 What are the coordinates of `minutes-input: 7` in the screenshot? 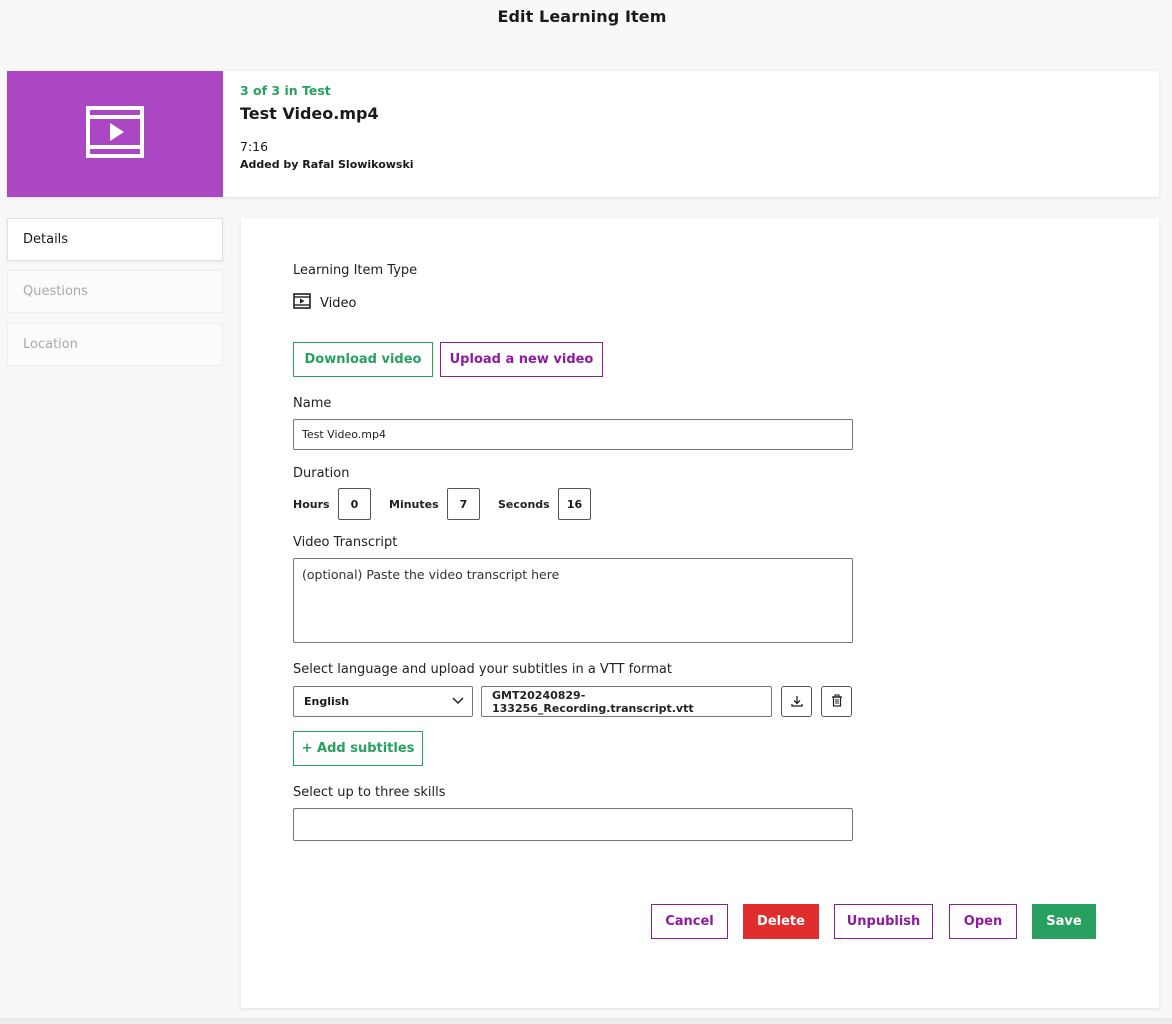 It's located at (463, 504).